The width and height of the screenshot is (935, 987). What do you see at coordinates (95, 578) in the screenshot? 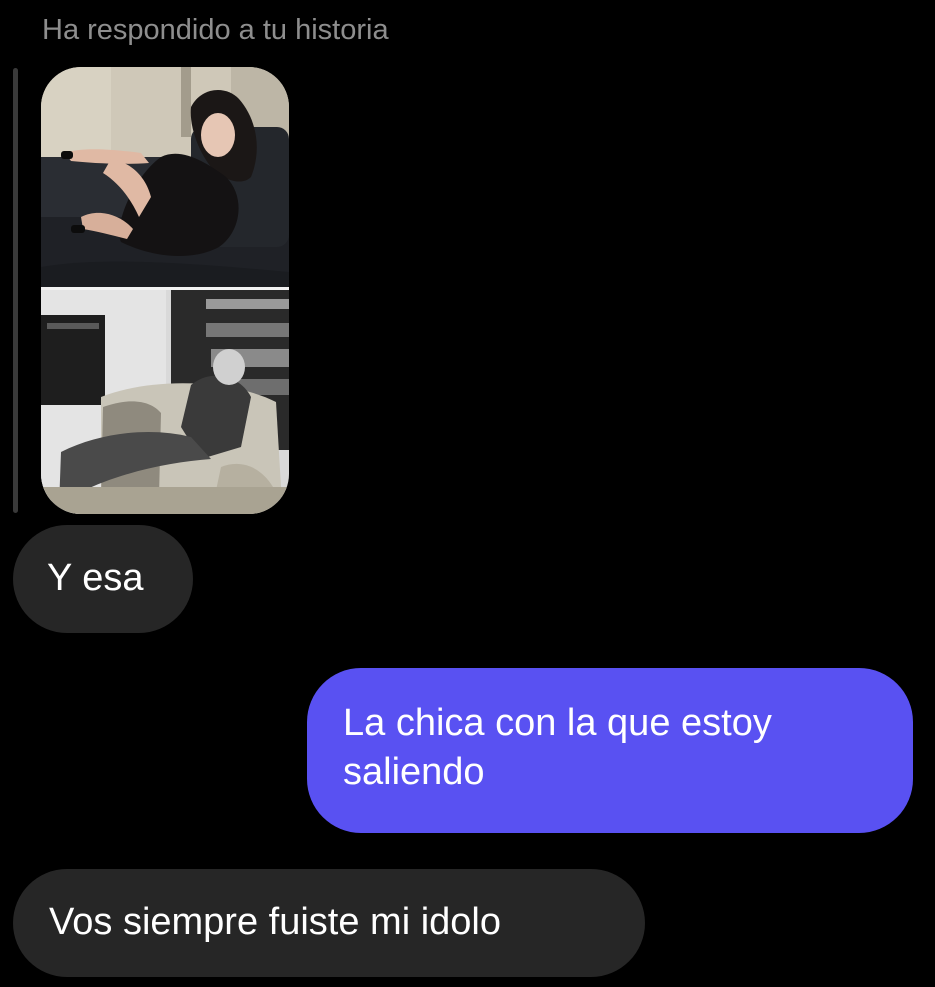
I see `message-text: Y esa` at bounding box center [95, 578].